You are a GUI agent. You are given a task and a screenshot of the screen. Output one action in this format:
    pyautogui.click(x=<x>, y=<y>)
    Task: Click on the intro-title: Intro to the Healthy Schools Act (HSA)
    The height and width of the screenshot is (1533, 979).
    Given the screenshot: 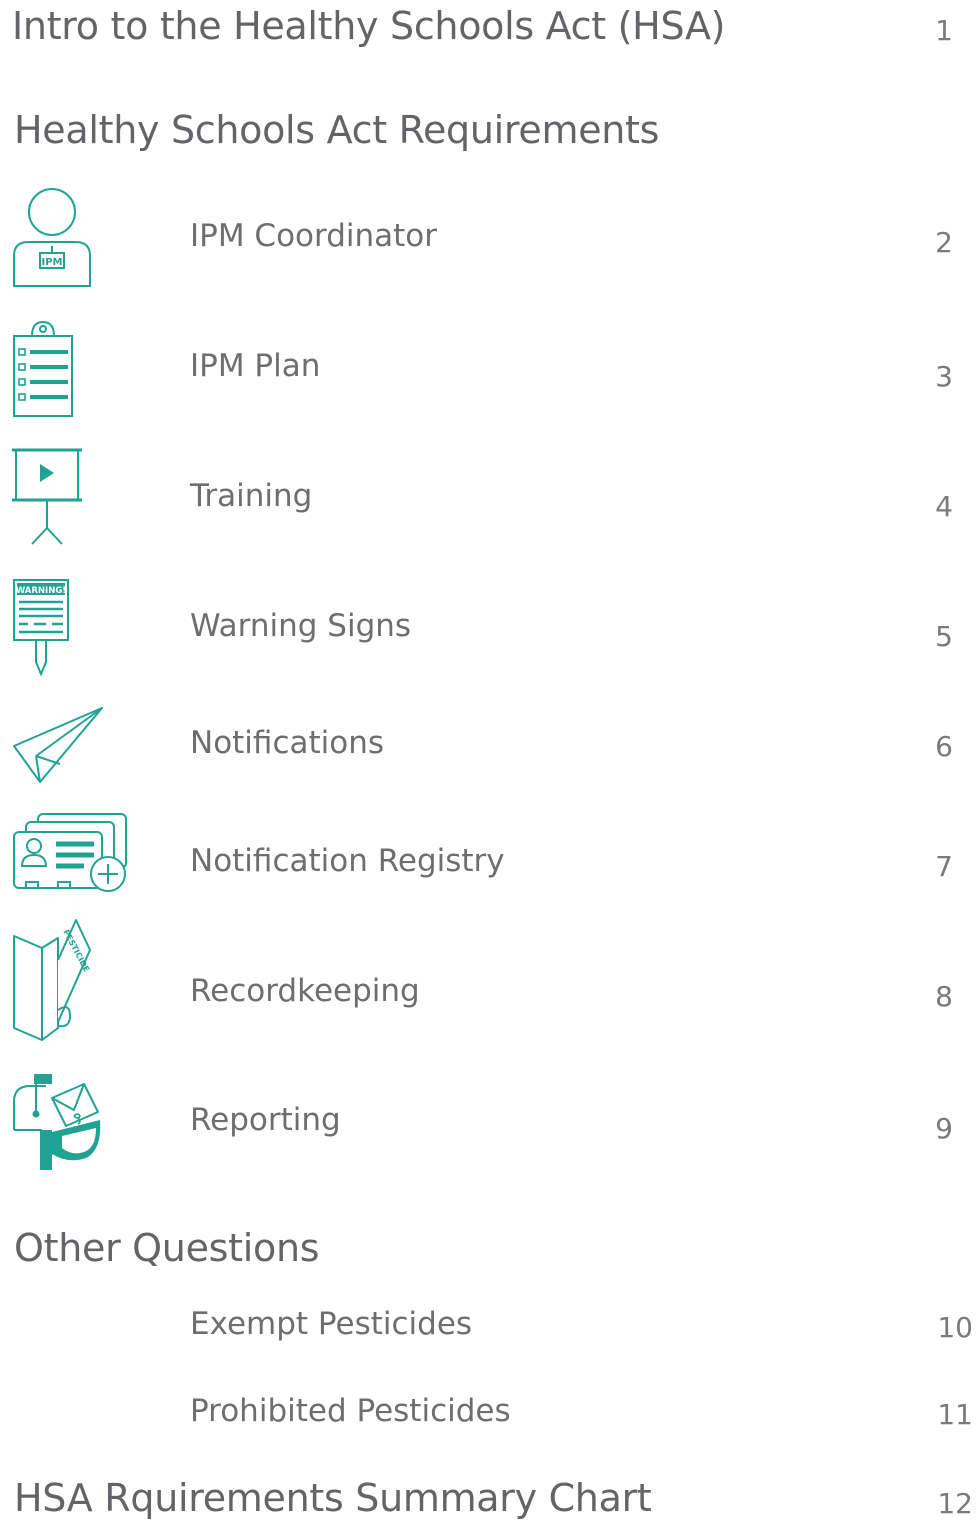 What is the action you would take?
    pyautogui.click(x=369, y=26)
    